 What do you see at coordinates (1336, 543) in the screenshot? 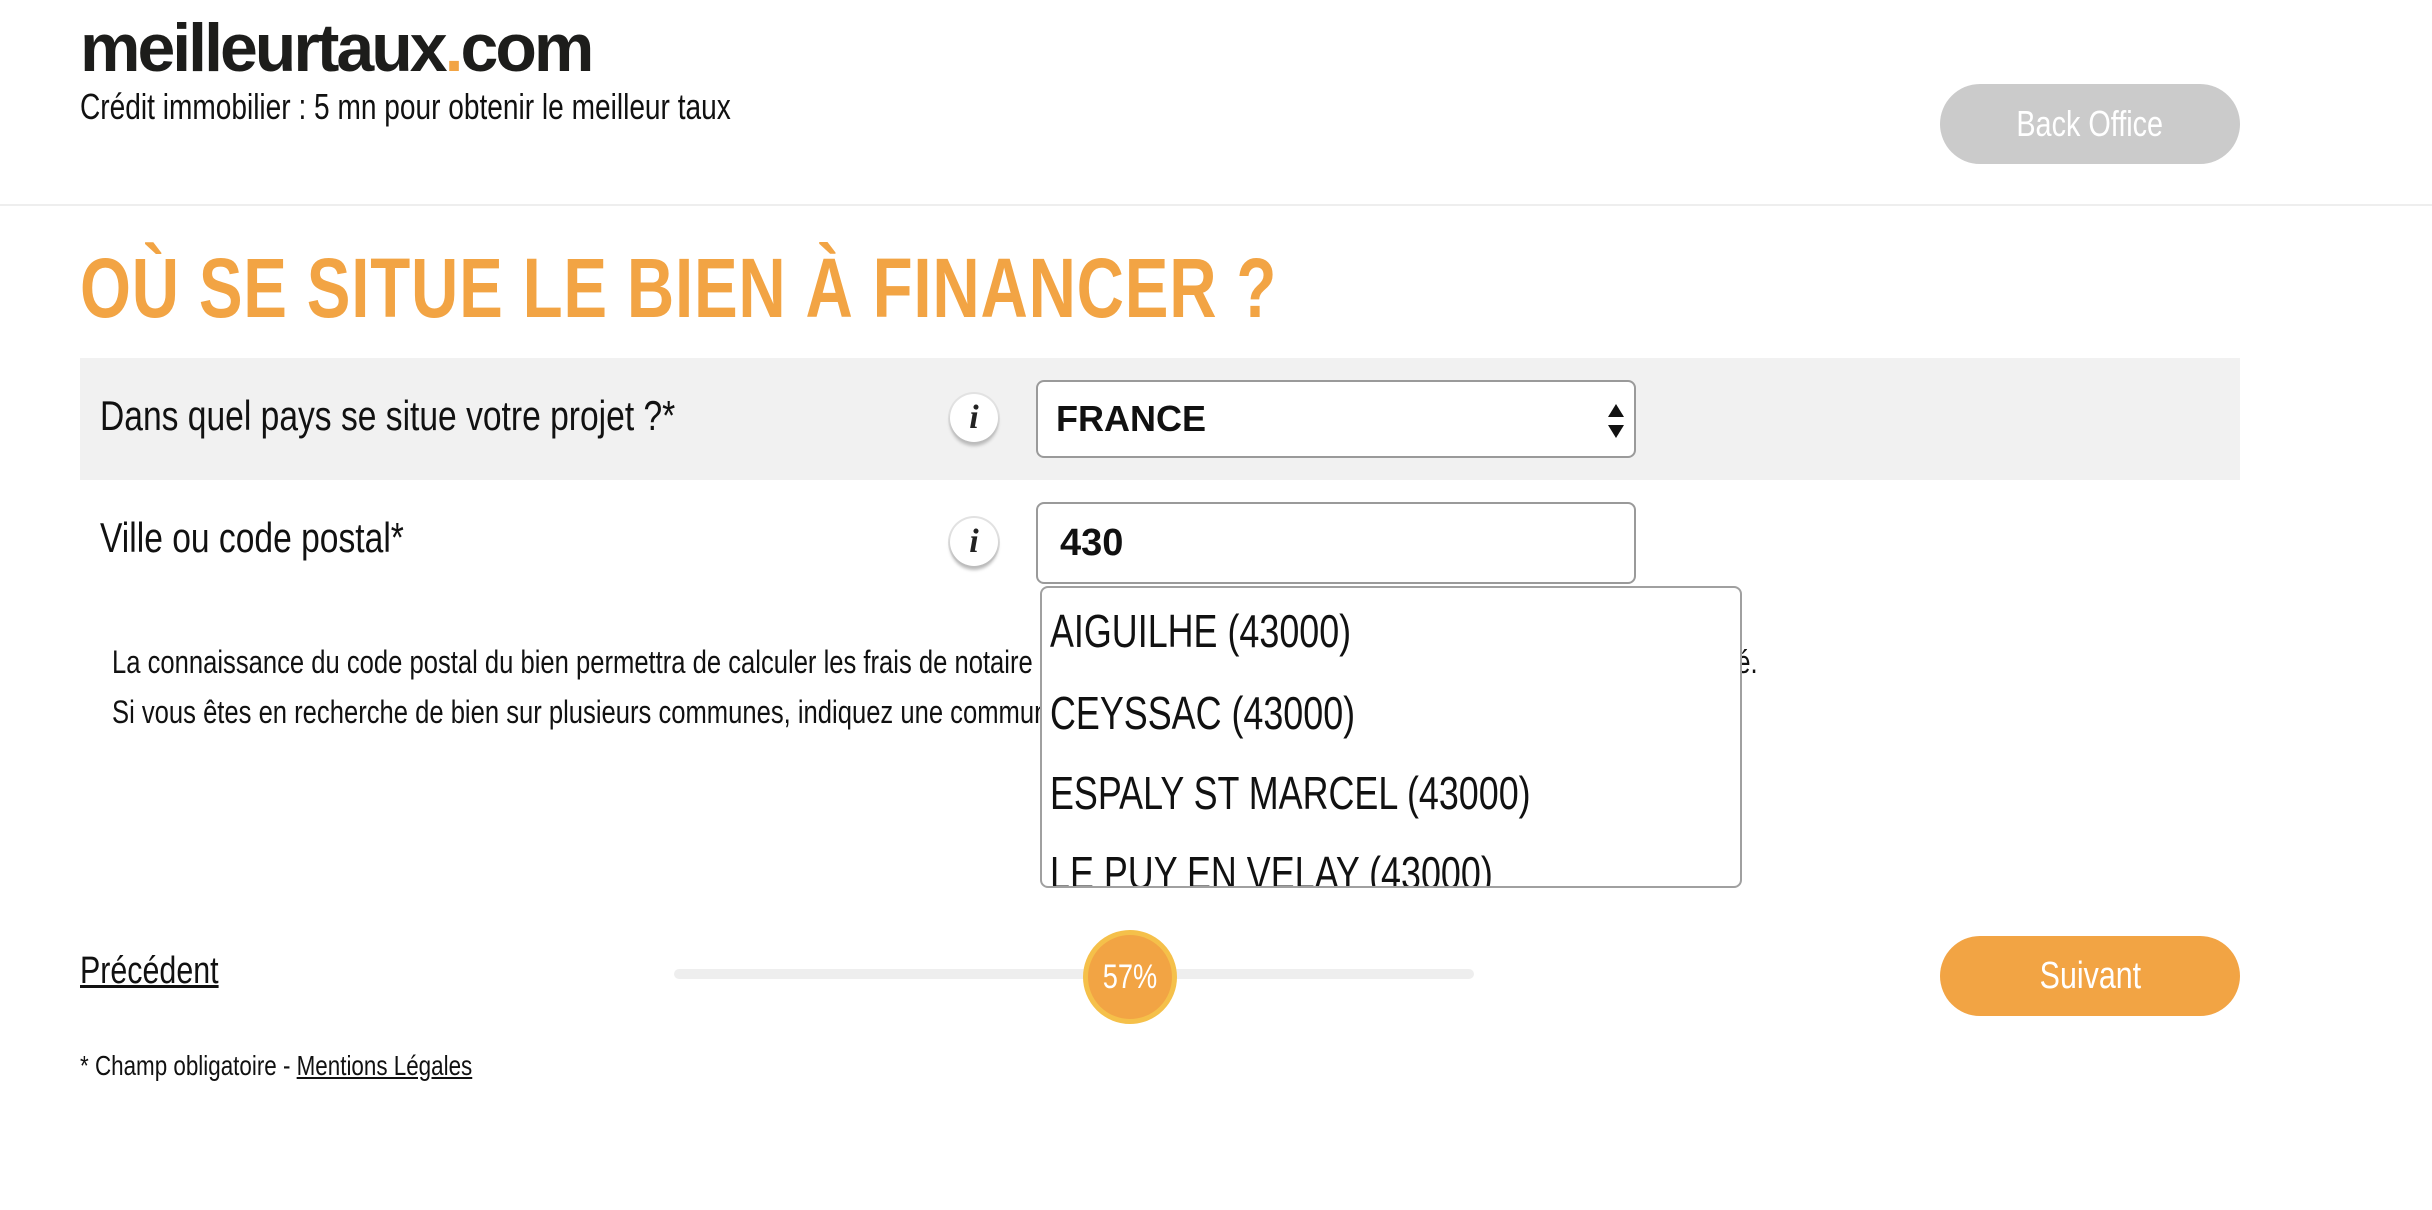
I see `city-input` at bounding box center [1336, 543].